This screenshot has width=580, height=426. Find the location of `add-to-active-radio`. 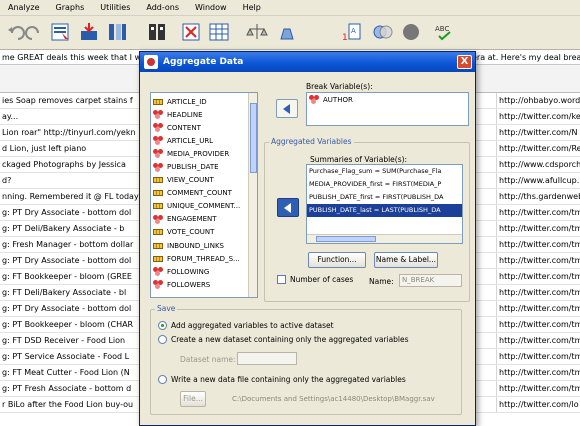

add-to-active-radio is located at coordinates (162, 325).